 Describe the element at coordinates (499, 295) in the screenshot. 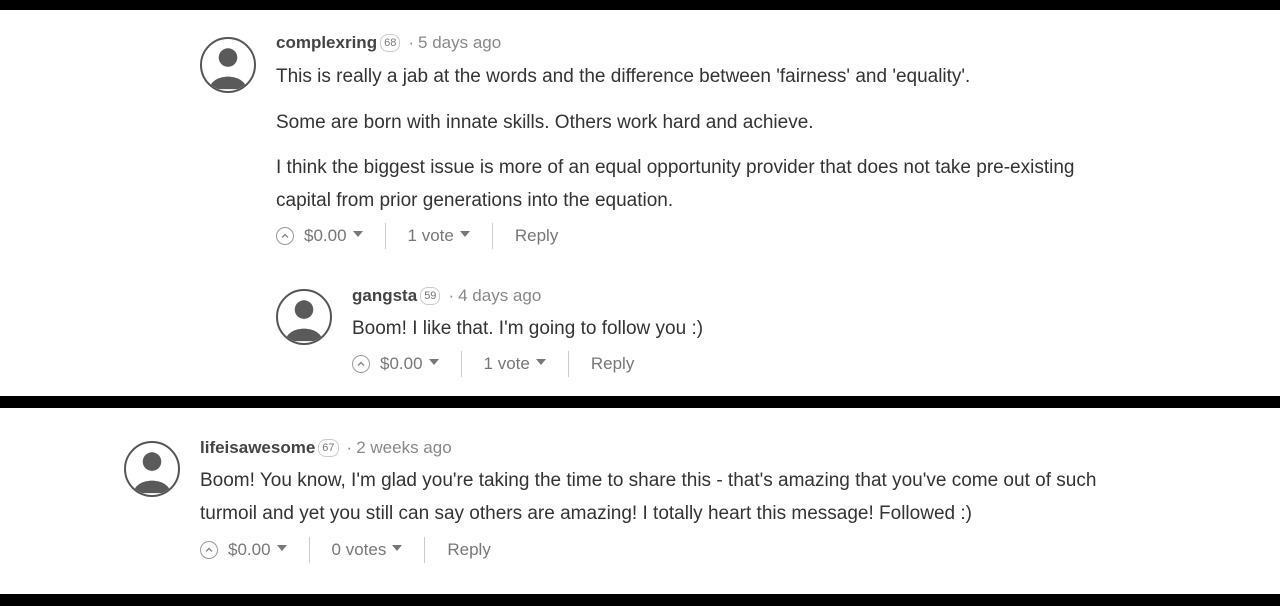

I see `timestamp: 4 days ago` at that location.